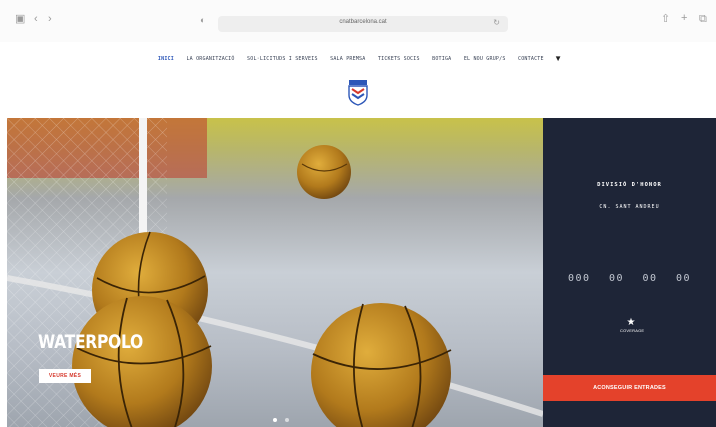 The height and width of the screenshot is (427, 716). Describe the element at coordinates (485, 59) in the screenshot. I see `nav-item-grups: EL NOU GRUP/S` at that location.